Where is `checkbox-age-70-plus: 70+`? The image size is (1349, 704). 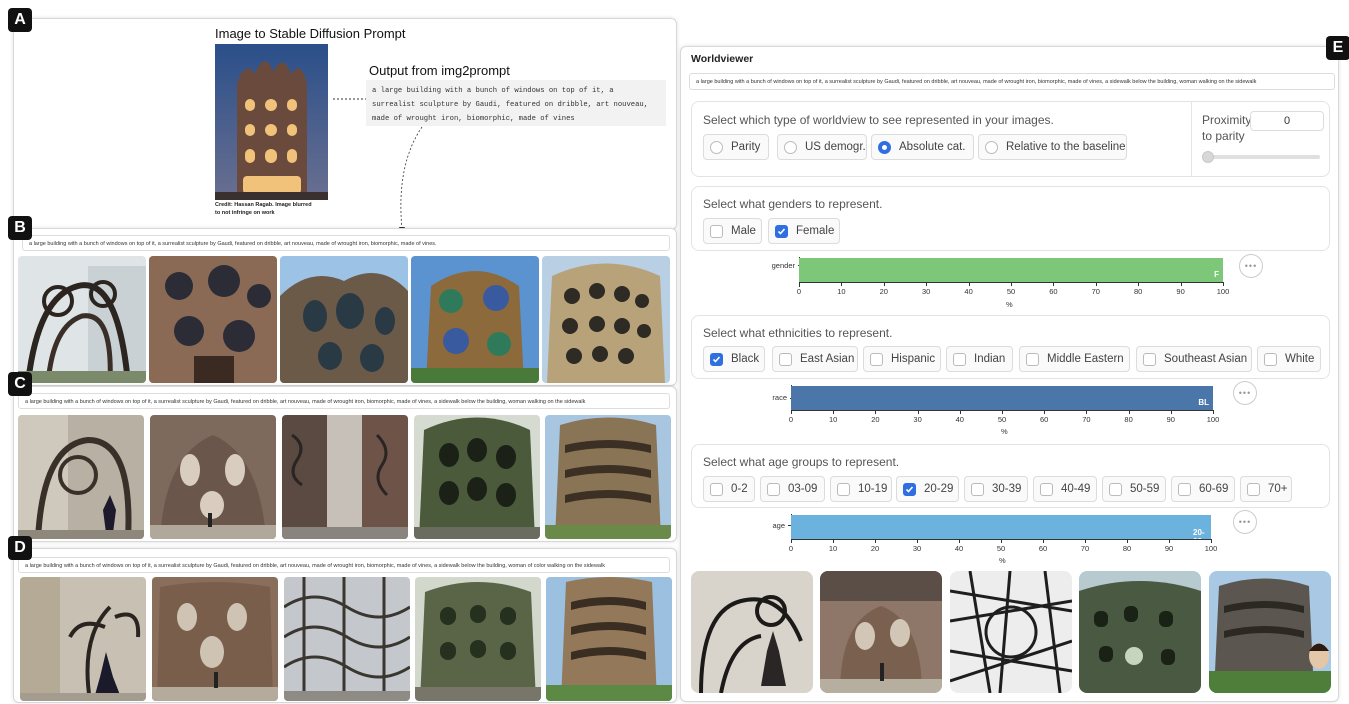 checkbox-age-70-plus: 70+ is located at coordinates (1266, 489).